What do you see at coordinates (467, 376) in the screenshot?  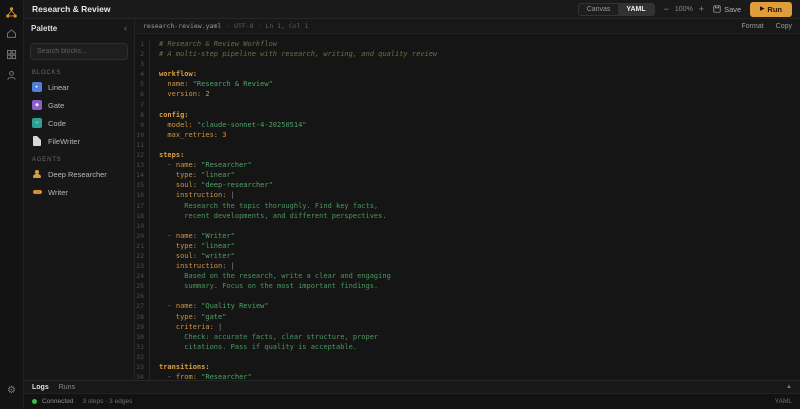 I see `code-line: 34 - from: "Researcher"` at bounding box center [467, 376].